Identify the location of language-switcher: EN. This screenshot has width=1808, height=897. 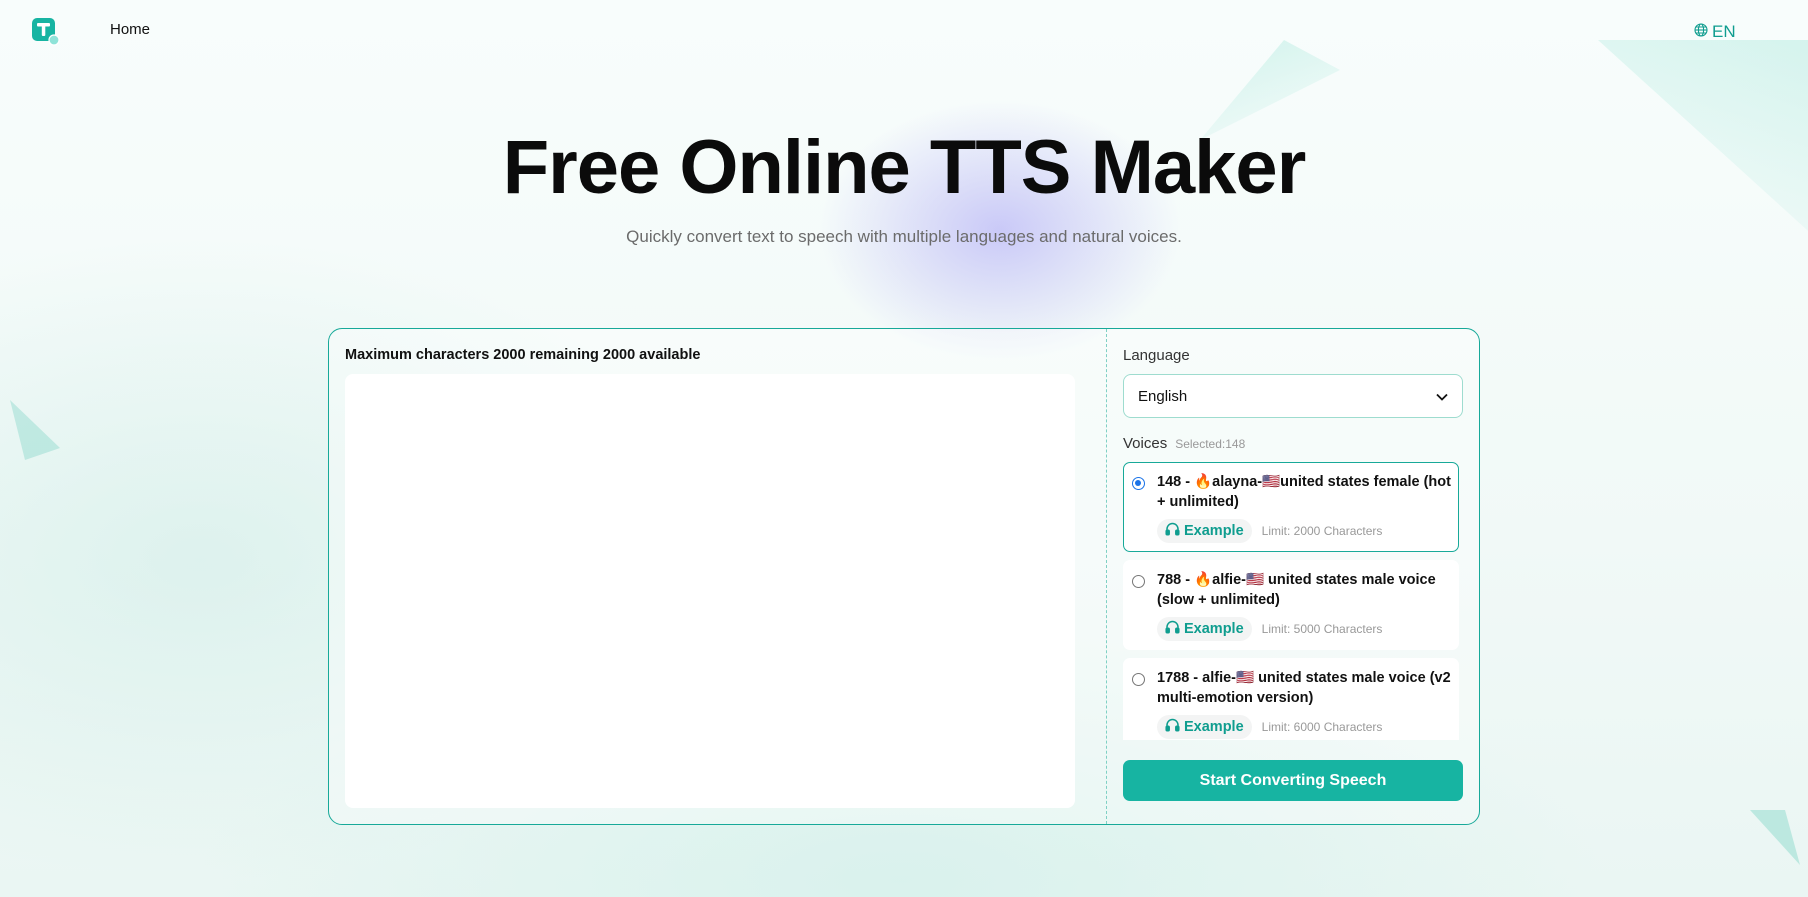
(1715, 32).